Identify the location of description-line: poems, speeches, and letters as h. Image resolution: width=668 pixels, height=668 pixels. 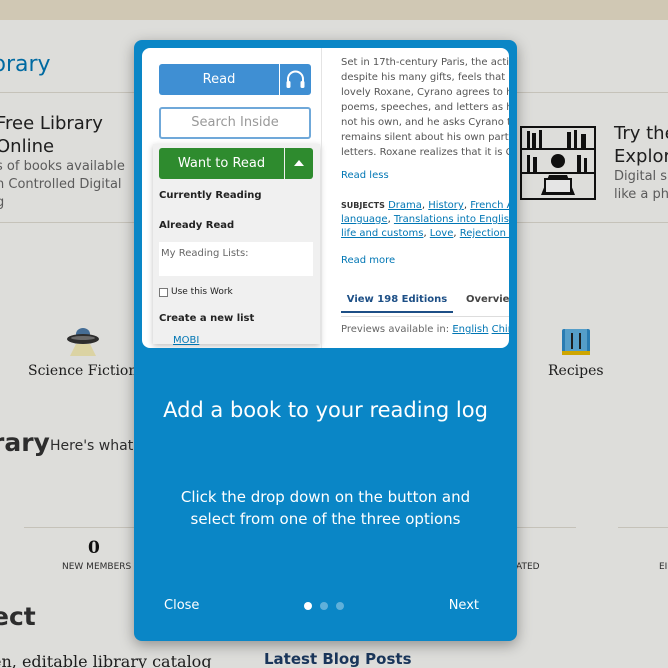
(425, 107).